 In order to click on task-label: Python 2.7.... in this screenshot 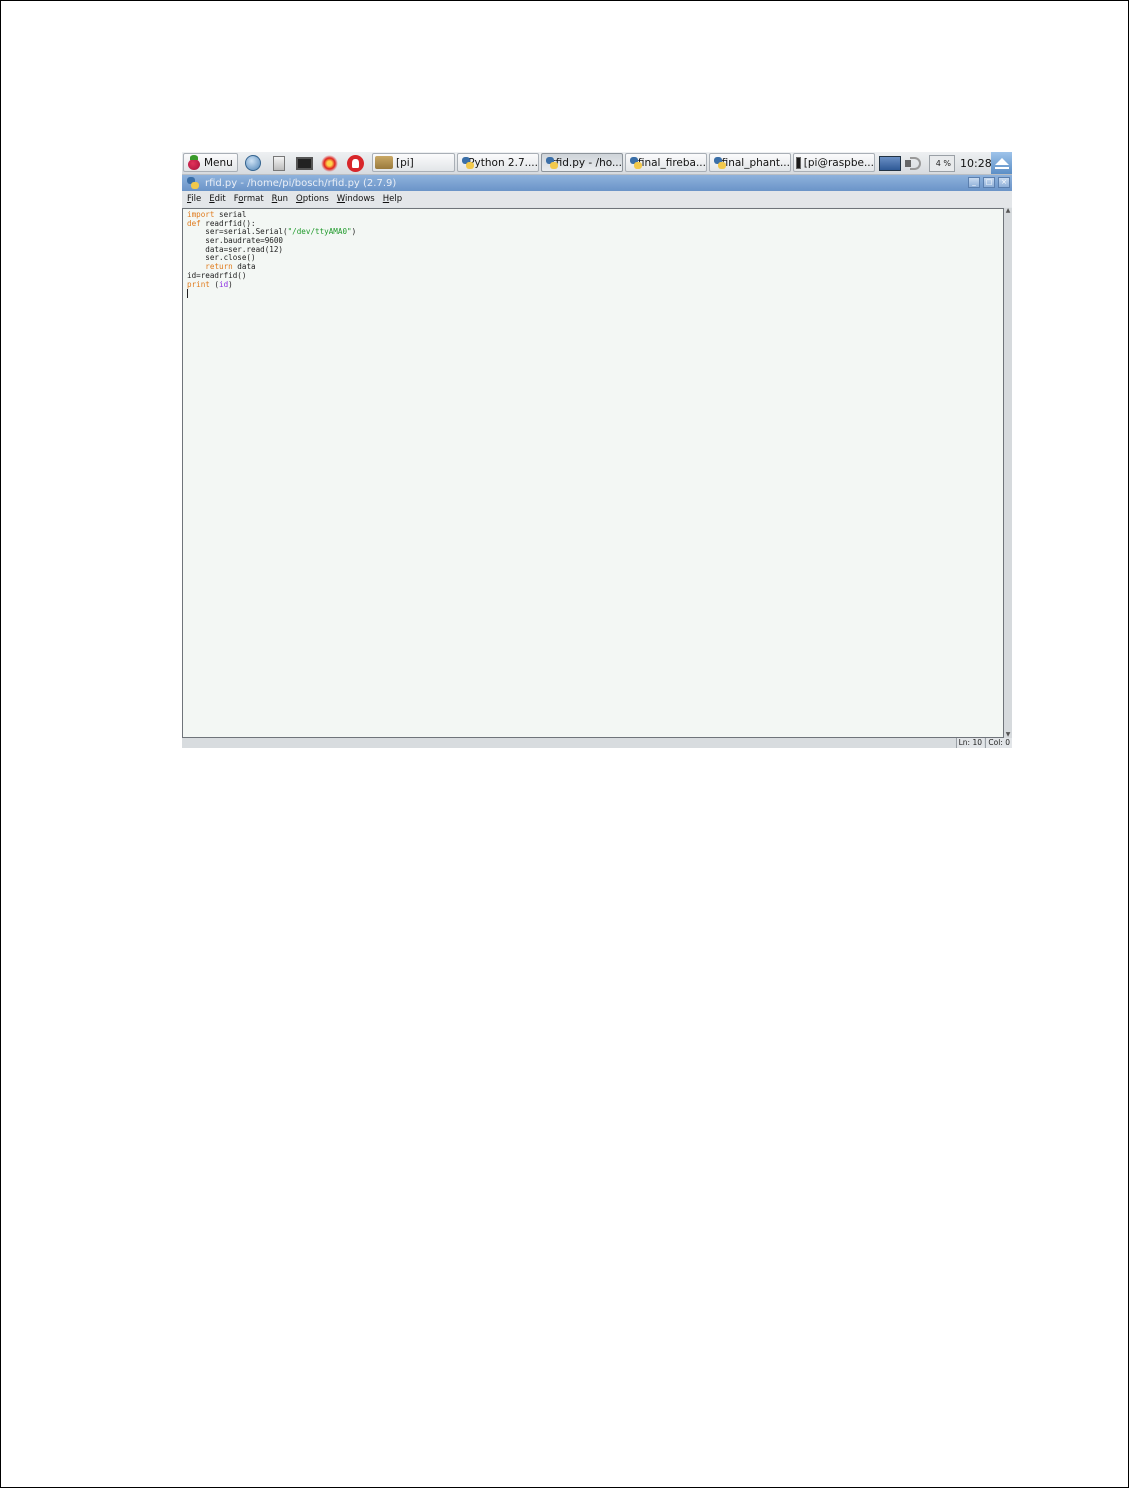, I will do `click(503, 162)`.